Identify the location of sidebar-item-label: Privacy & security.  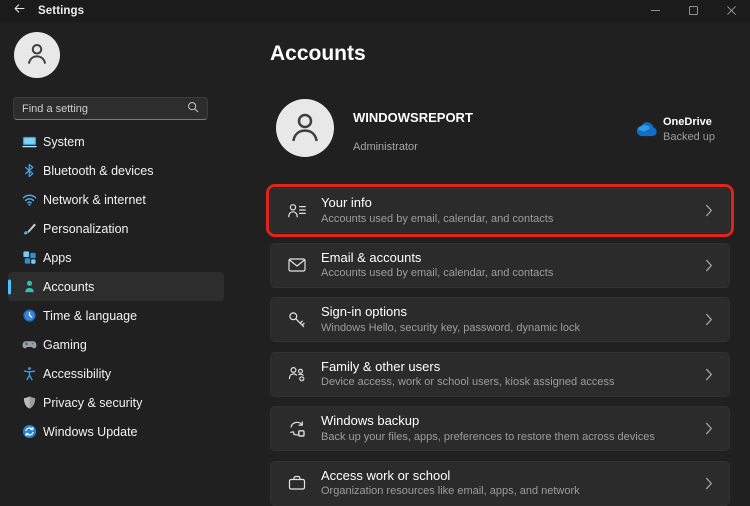
(93, 402).